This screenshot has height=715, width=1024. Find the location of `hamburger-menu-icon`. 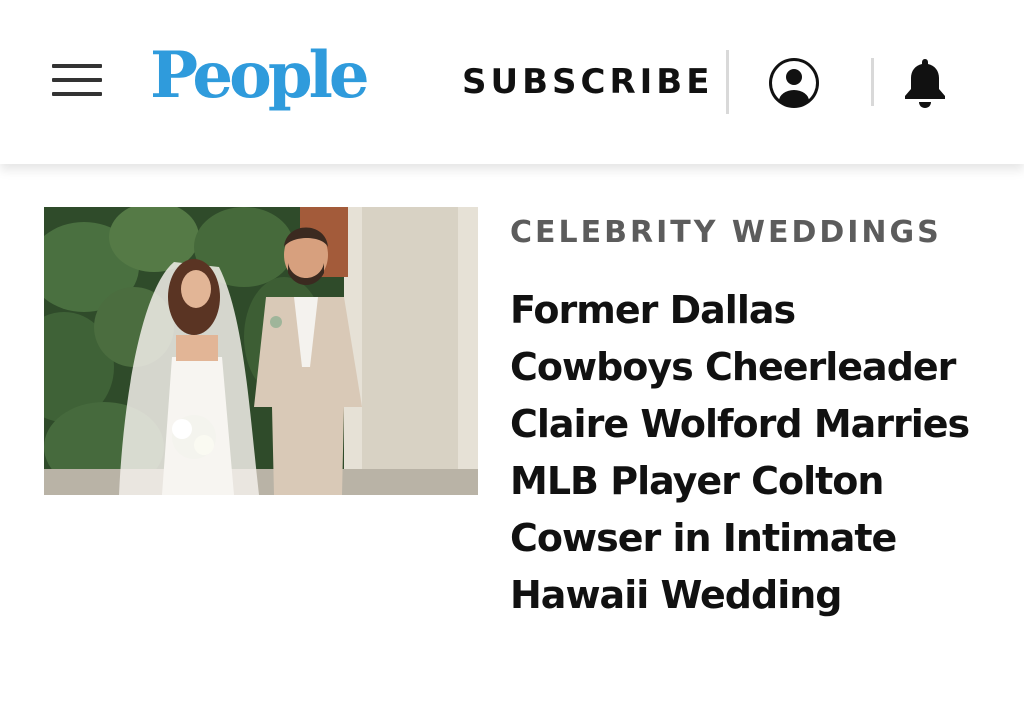

hamburger-menu-icon is located at coordinates (77, 82).